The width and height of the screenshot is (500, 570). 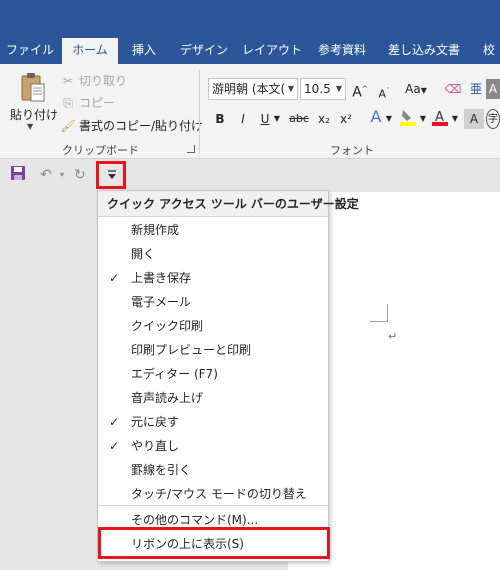 I want to click on margin-corner-mark, so click(x=379, y=313).